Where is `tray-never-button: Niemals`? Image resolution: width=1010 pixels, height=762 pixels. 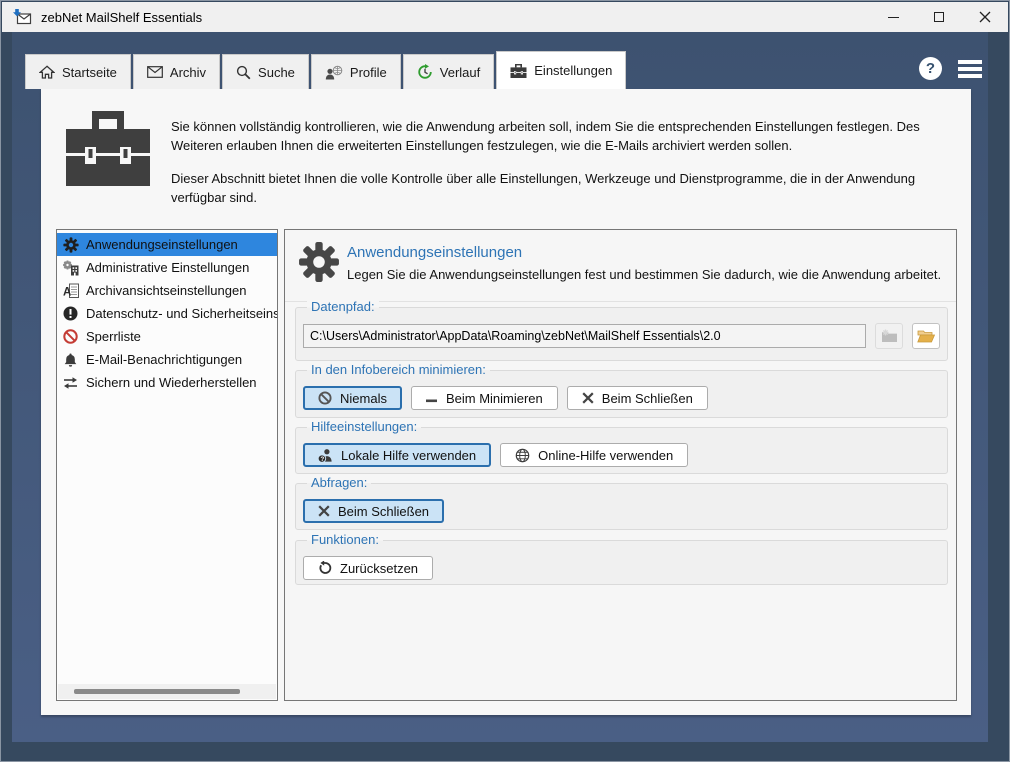
tray-never-button: Niemals is located at coordinates (352, 398).